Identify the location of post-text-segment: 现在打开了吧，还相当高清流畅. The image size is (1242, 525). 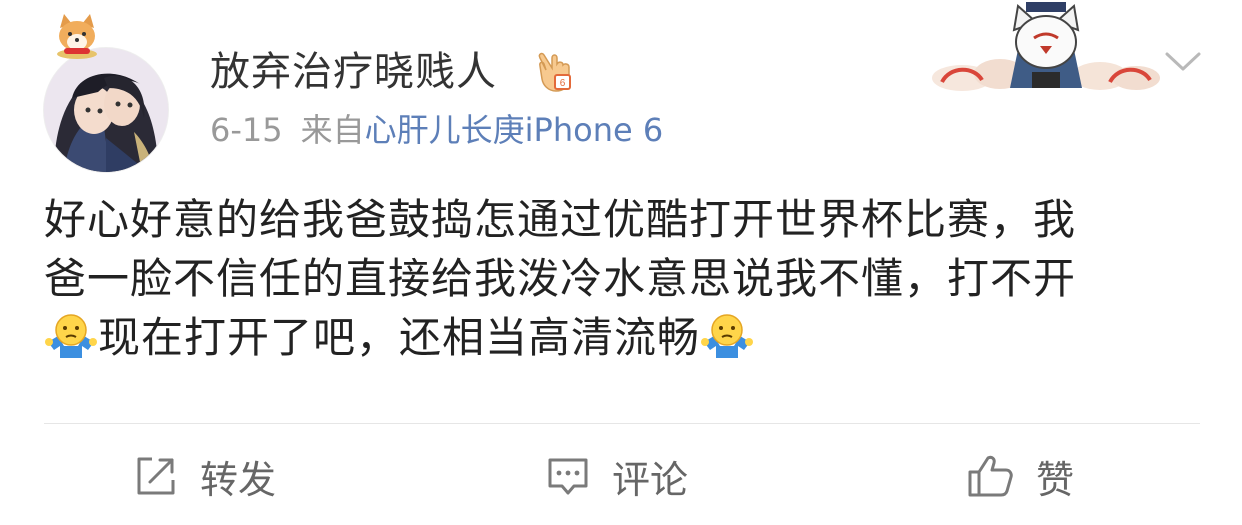
(399, 337).